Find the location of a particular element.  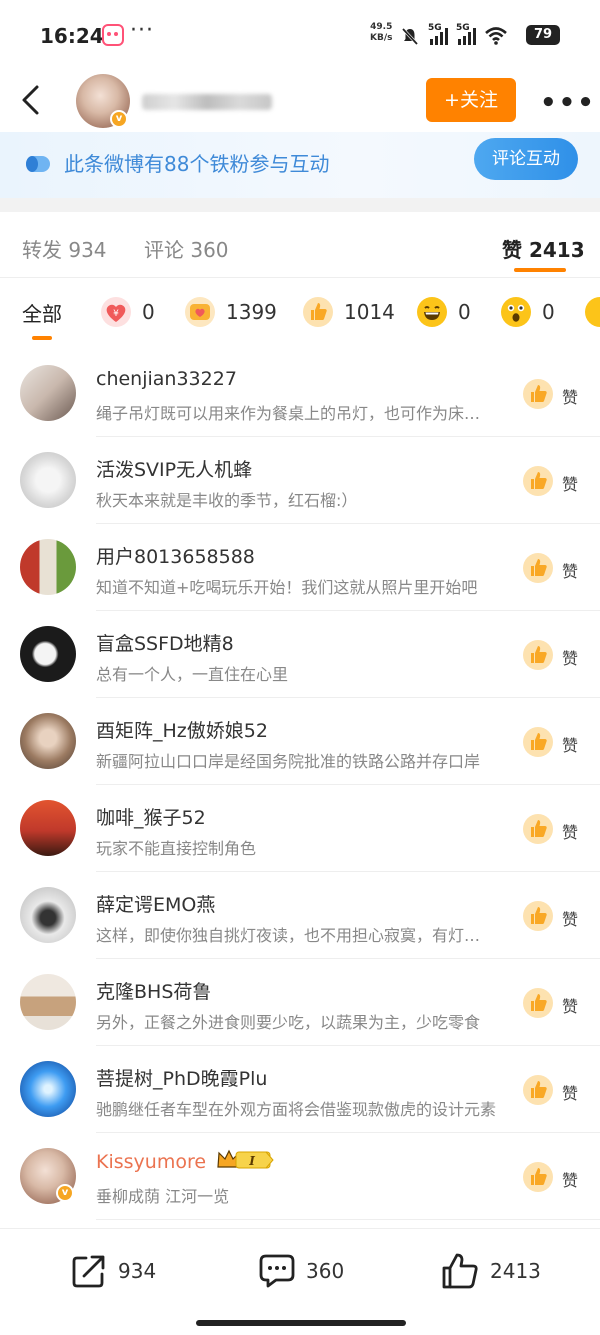

share-icon is located at coordinates (88, 1271).